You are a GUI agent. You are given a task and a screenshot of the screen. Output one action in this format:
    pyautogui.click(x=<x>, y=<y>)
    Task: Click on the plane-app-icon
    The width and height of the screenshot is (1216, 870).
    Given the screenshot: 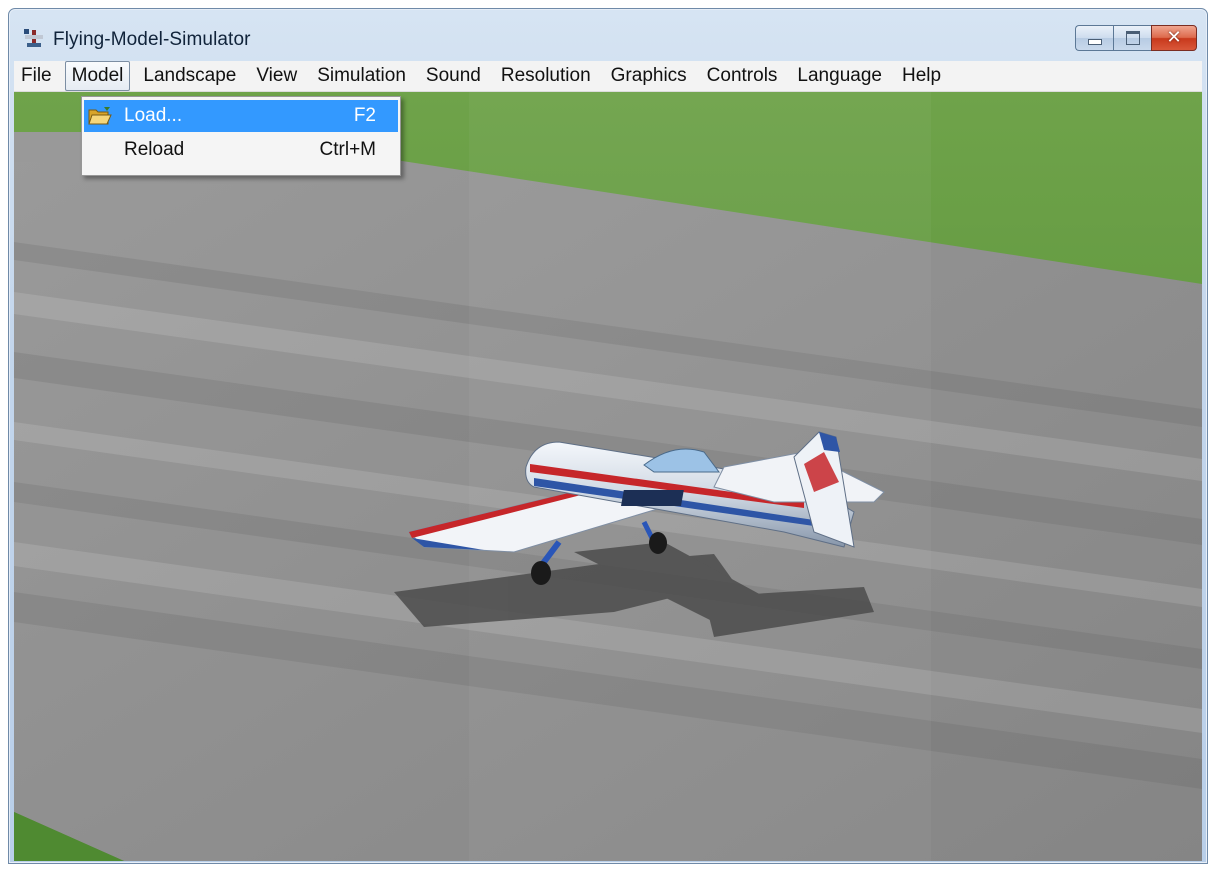 What is the action you would take?
    pyautogui.click(x=33, y=38)
    